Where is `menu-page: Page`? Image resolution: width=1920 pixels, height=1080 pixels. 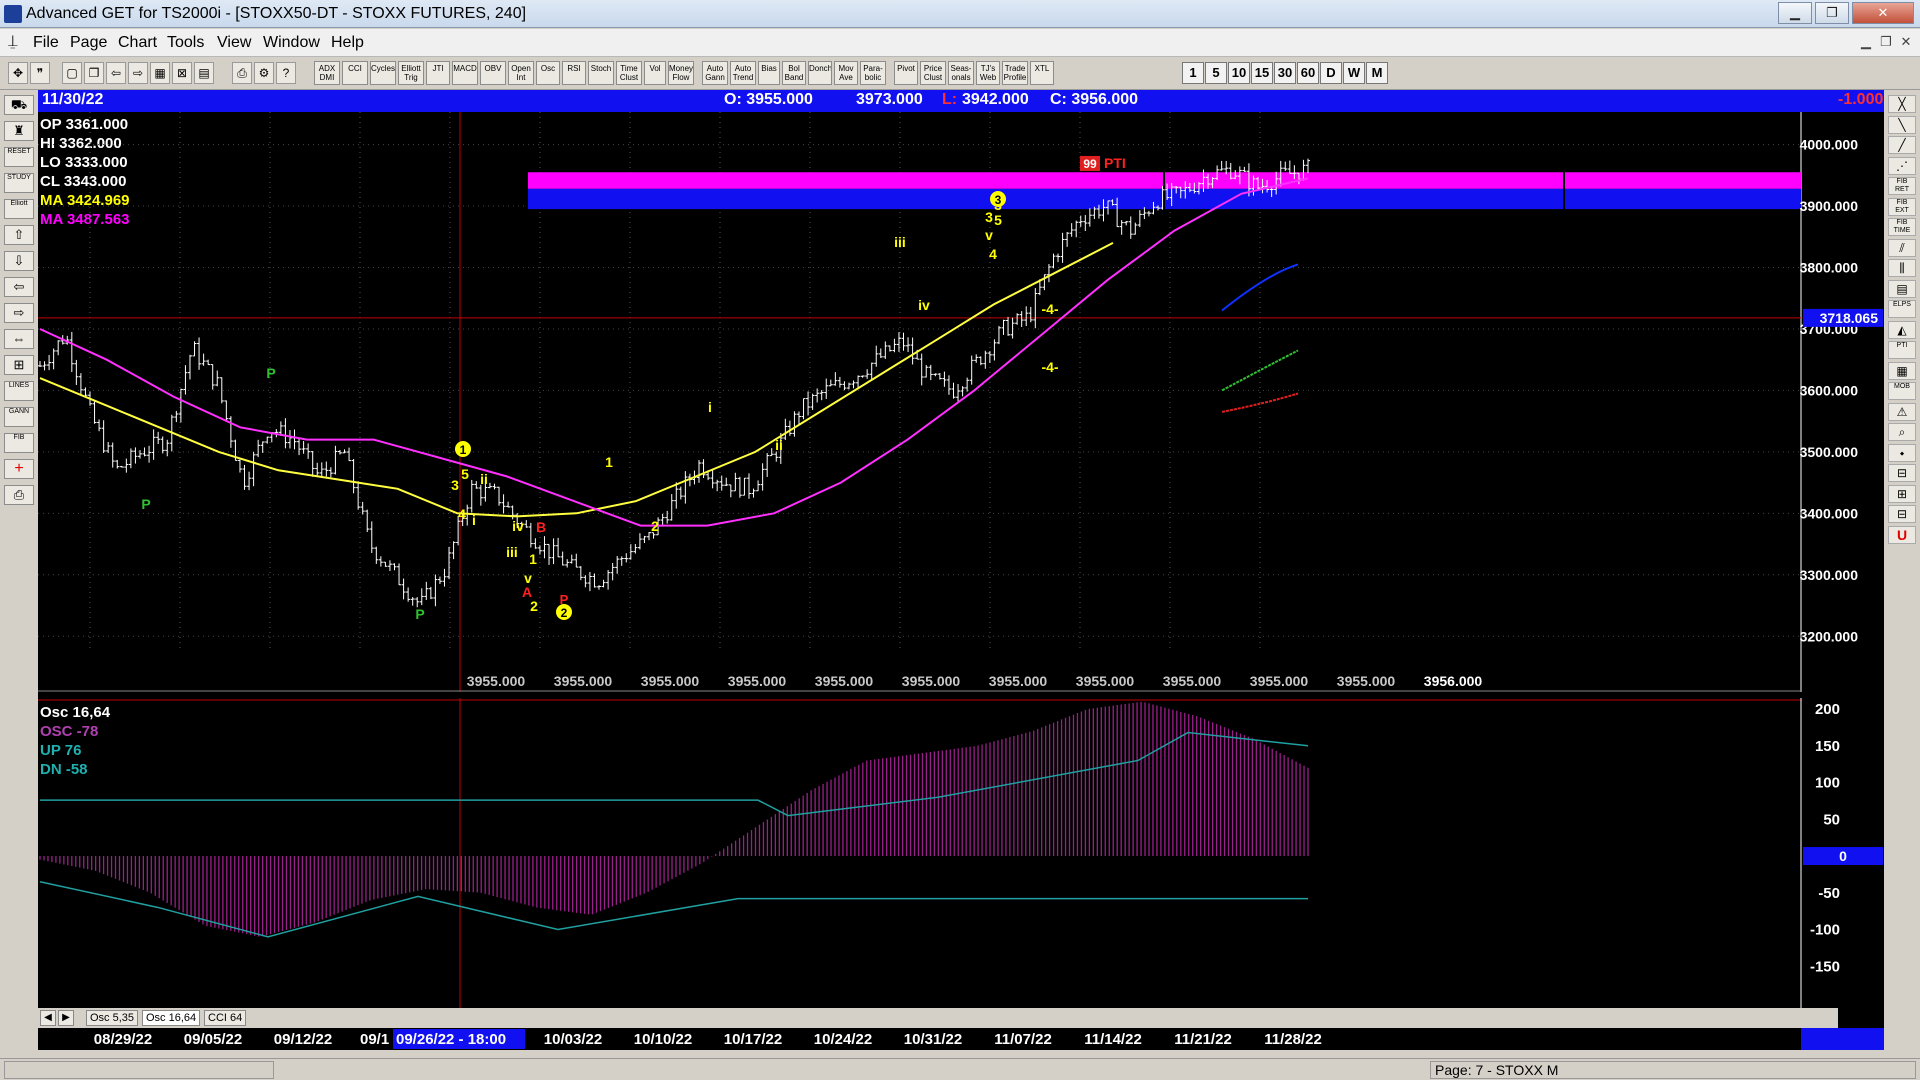
menu-page: Page is located at coordinates (88, 43).